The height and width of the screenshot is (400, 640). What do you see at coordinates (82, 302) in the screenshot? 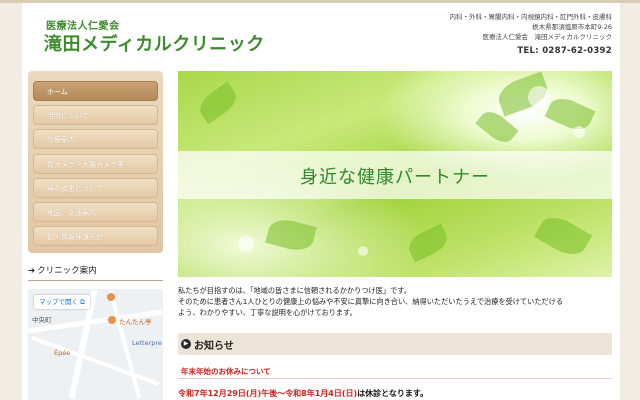
I see `external-link-icon: ⧉` at bounding box center [82, 302].